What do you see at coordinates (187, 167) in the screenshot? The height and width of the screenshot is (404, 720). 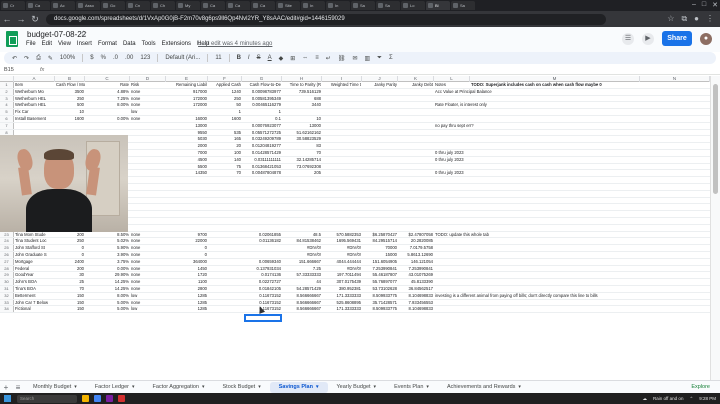 I see `cell-e13: 5500` at bounding box center [187, 167].